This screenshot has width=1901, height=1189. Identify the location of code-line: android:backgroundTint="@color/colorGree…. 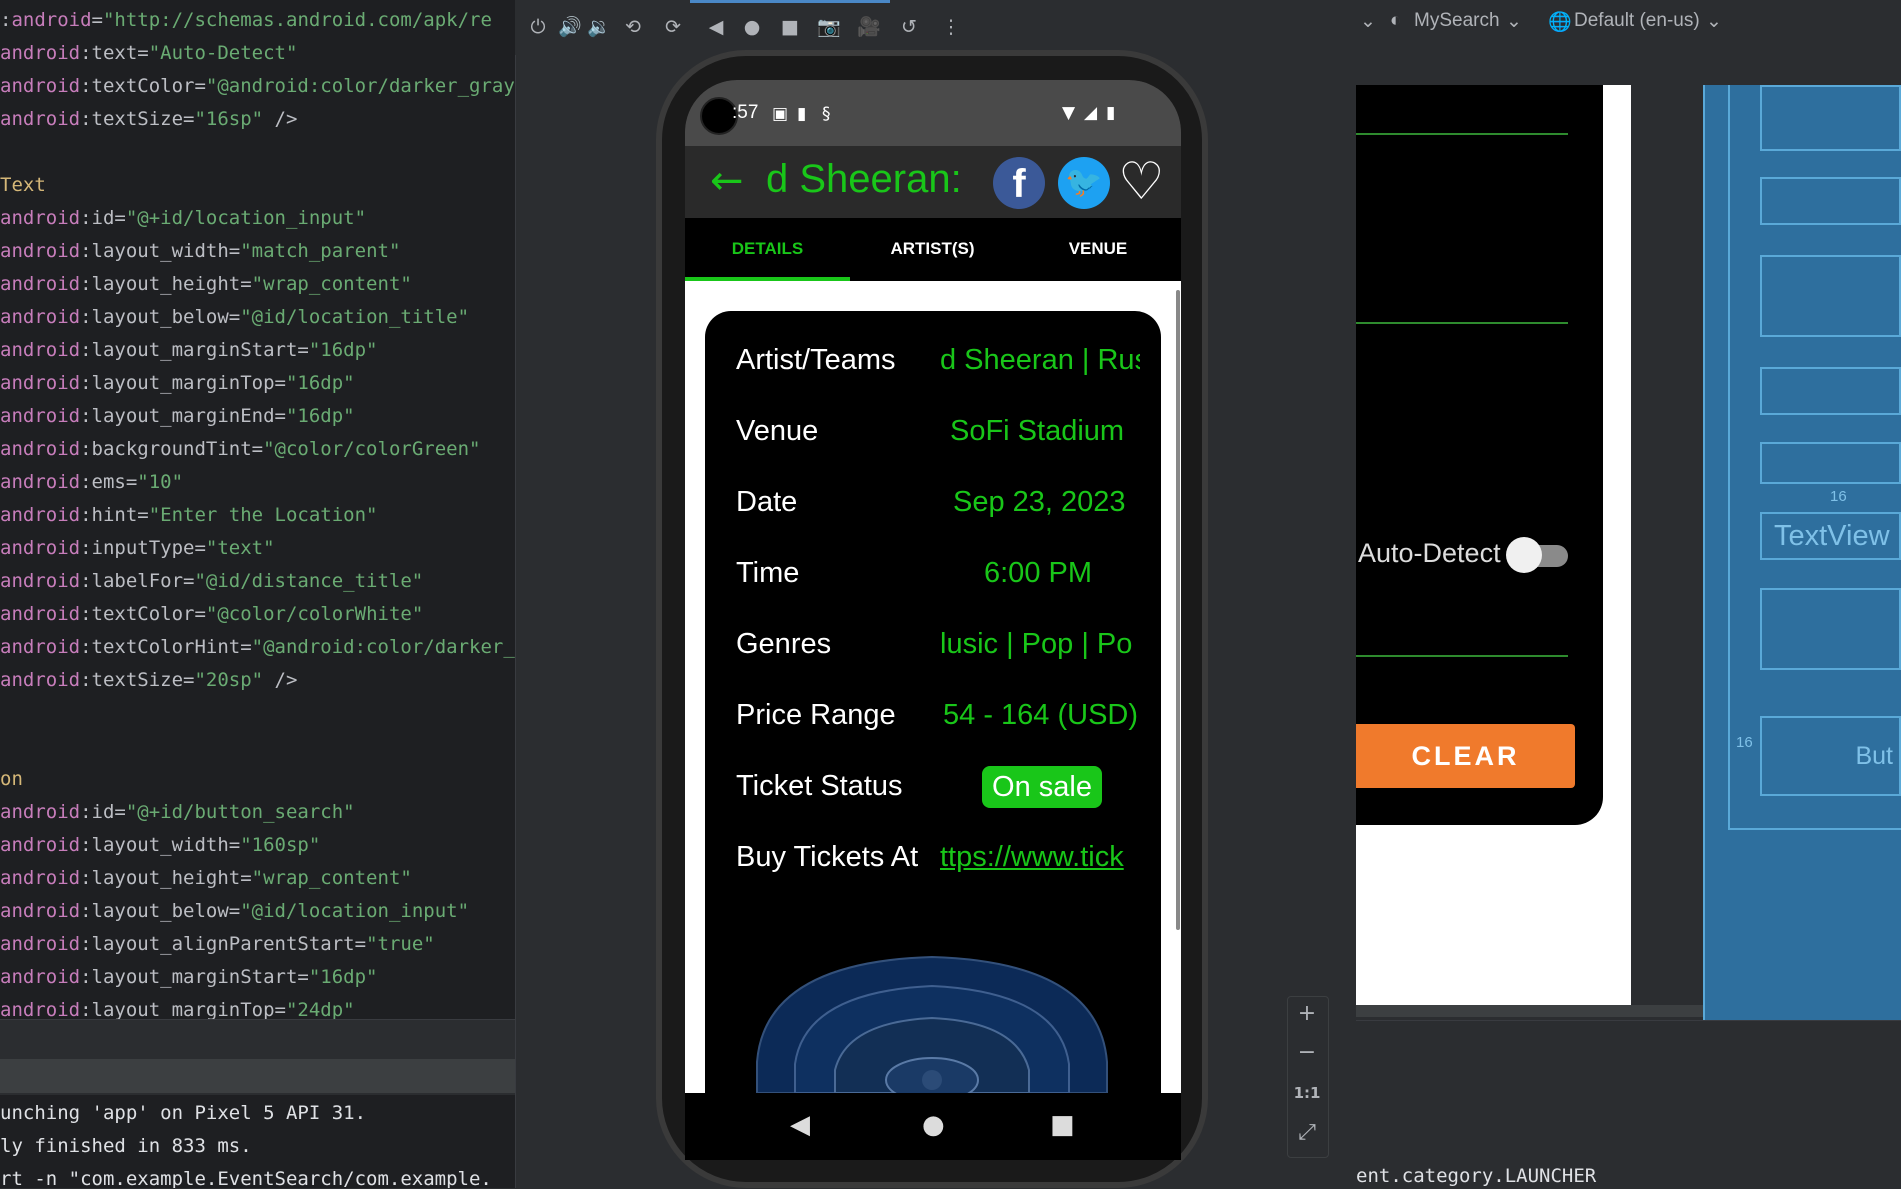
(240, 449).